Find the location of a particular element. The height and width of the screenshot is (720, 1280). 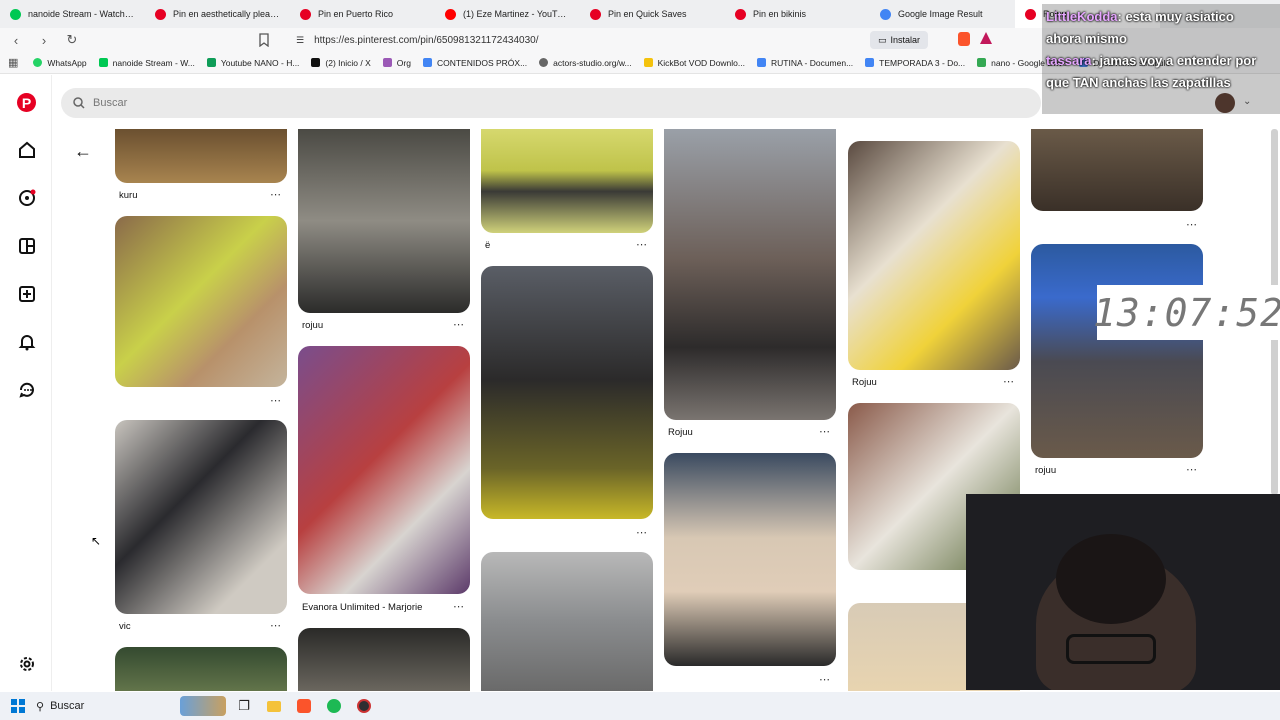

chat-message: LittleKodda: esta muy asiatico is located at coordinates (1161, 17).